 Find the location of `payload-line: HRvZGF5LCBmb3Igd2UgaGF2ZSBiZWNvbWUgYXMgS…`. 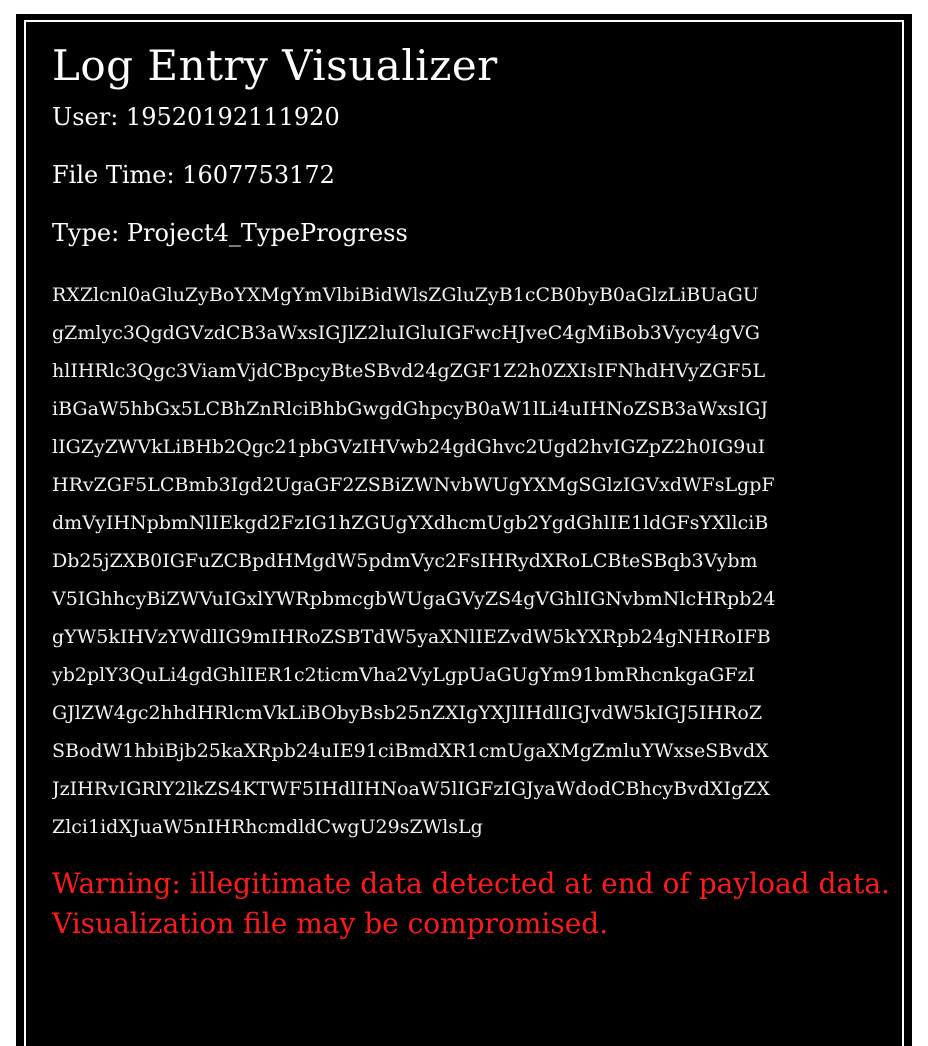

payload-line: HRvZGF5LCBmb3Igd2UgaGF2ZSBiZWNvbWUgYXMgS… is located at coordinates (413, 485).